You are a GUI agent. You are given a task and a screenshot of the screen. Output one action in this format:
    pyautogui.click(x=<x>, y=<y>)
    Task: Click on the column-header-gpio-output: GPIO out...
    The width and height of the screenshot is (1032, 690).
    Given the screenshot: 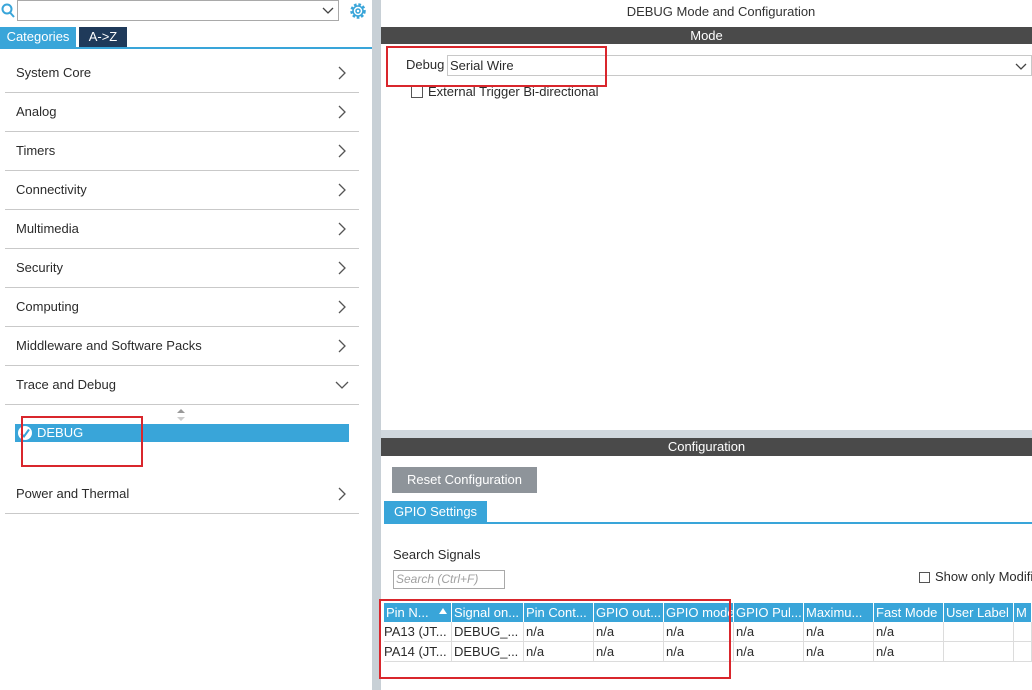 What is the action you would take?
    pyautogui.click(x=629, y=612)
    